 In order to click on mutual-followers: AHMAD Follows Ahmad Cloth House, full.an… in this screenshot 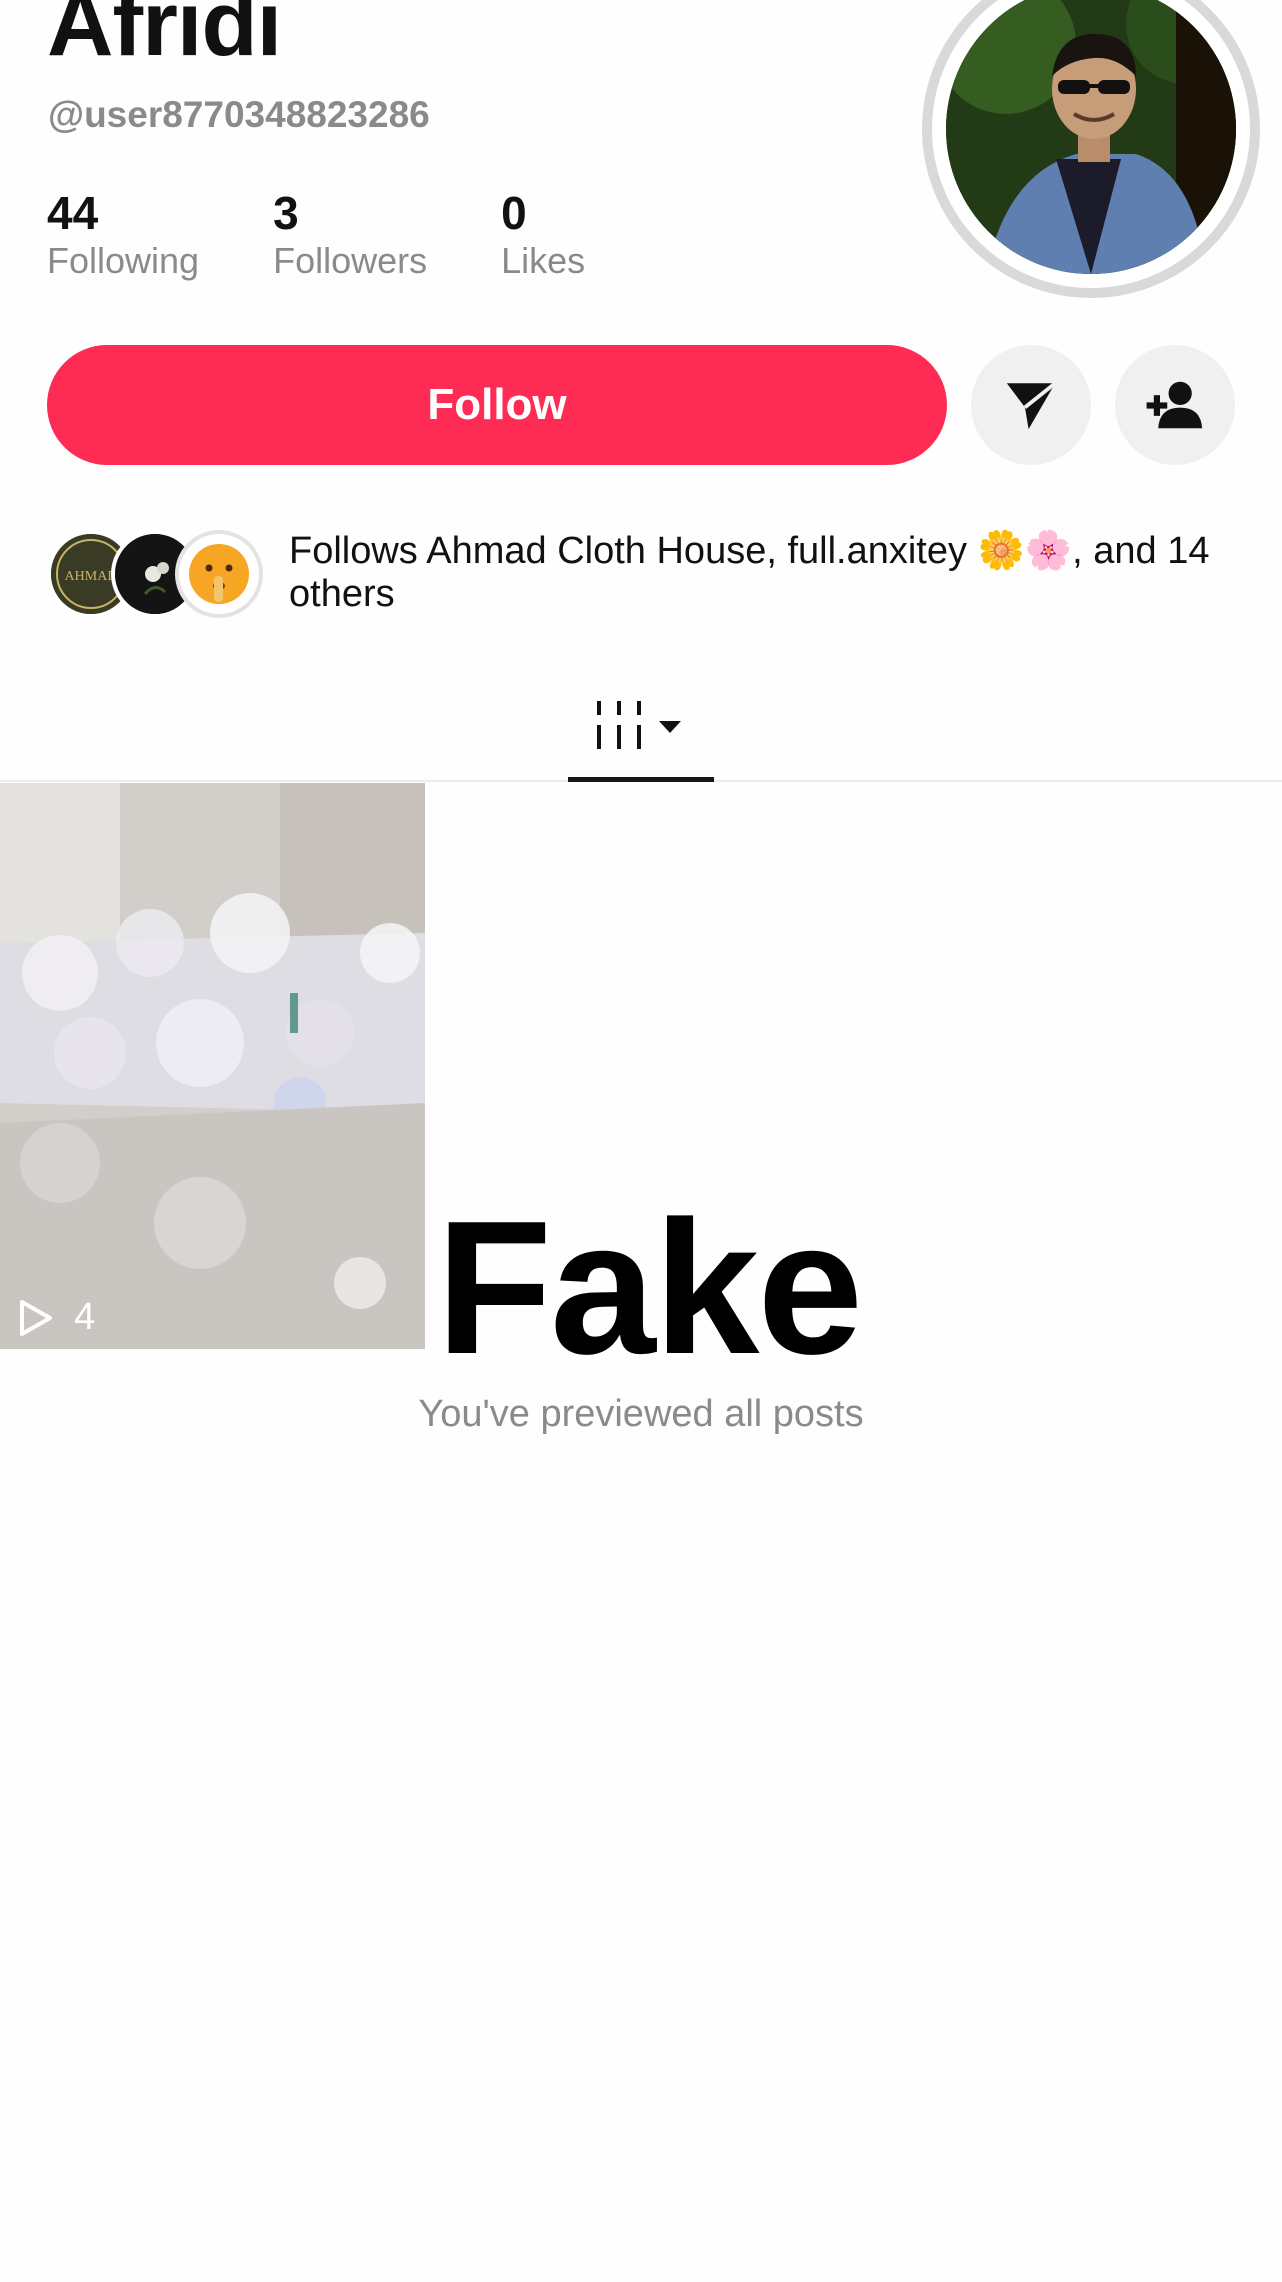, I will do `click(664, 575)`.